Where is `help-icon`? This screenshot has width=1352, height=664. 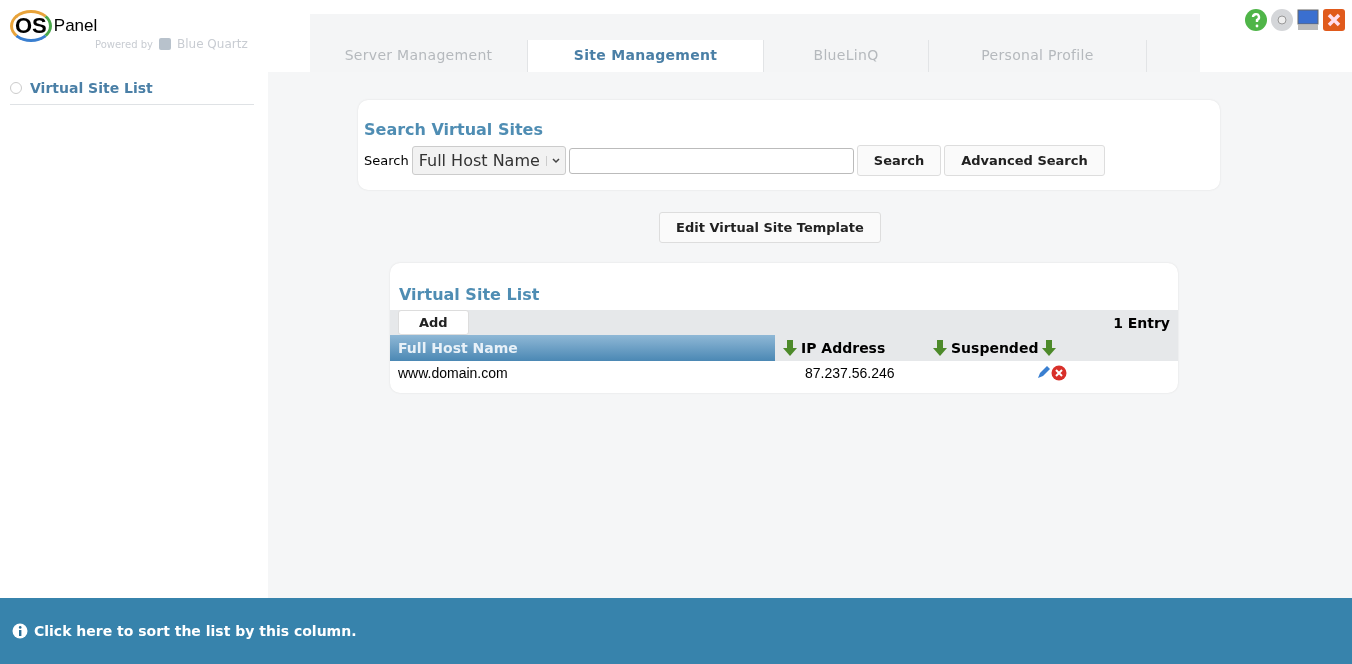 help-icon is located at coordinates (1256, 20).